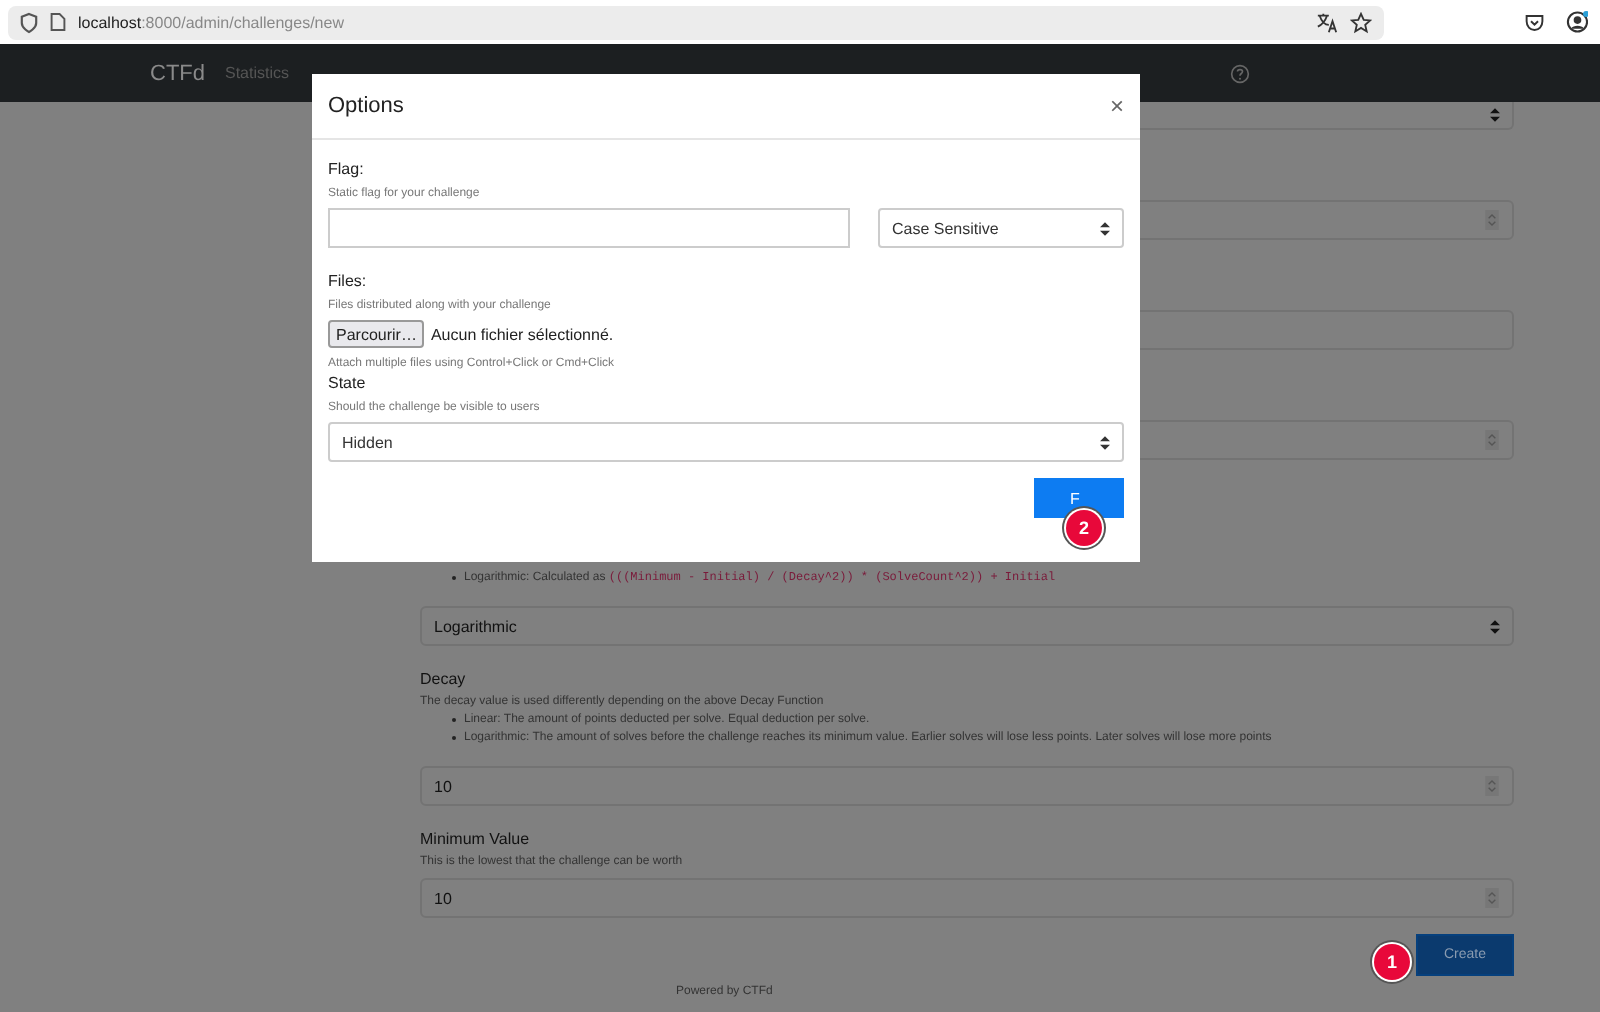 The image size is (1600, 1012). Describe the element at coordinates (589, 228) in the screenshot. I see `flag-input` at that location.